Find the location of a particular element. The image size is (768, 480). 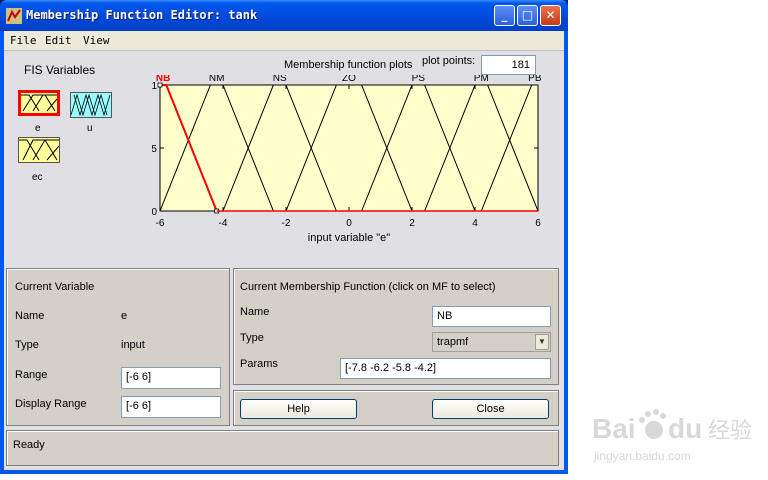

x-tick-label: -6 is located at coordinates (160, 223).